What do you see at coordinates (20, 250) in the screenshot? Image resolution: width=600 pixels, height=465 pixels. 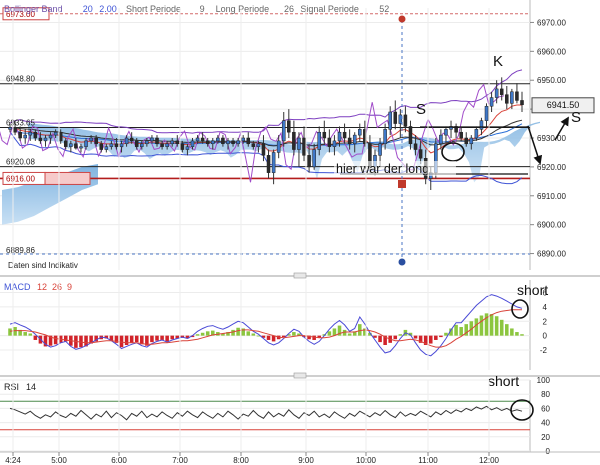 I see `level-tag-label: 6889.86` at bounding box center [20, 250].